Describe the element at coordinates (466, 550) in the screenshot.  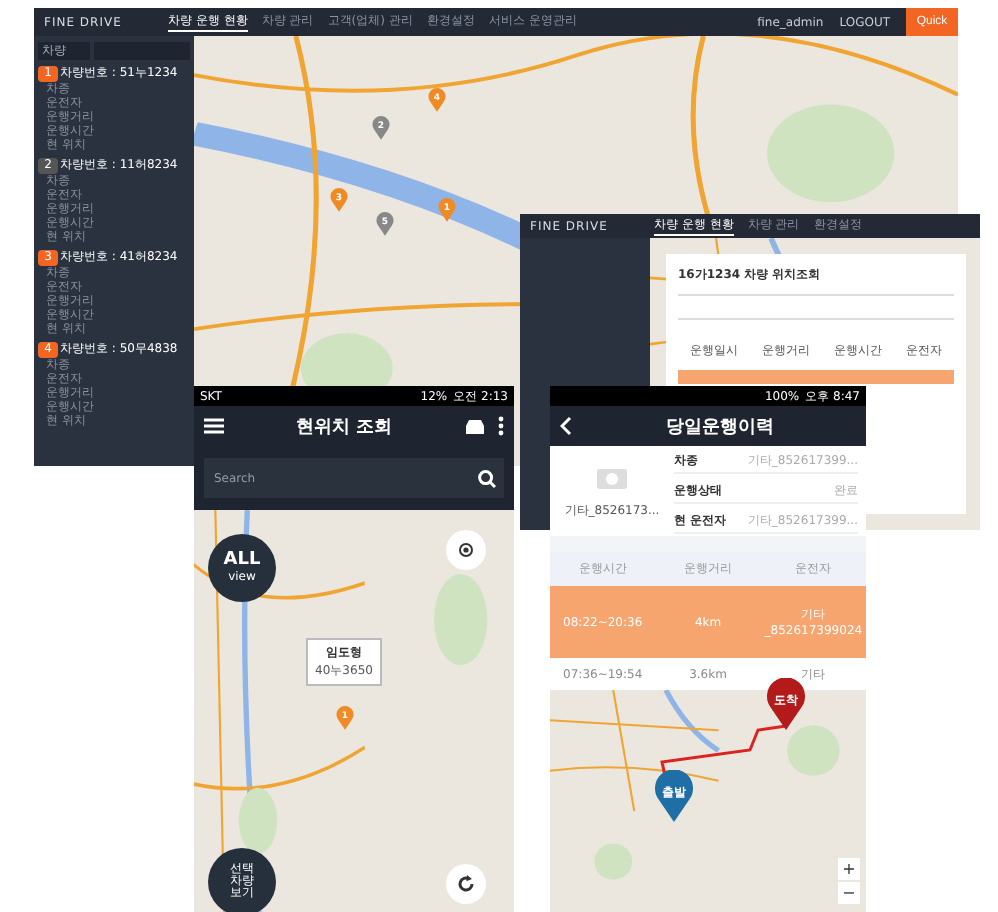
I see `target-icon` at that location.